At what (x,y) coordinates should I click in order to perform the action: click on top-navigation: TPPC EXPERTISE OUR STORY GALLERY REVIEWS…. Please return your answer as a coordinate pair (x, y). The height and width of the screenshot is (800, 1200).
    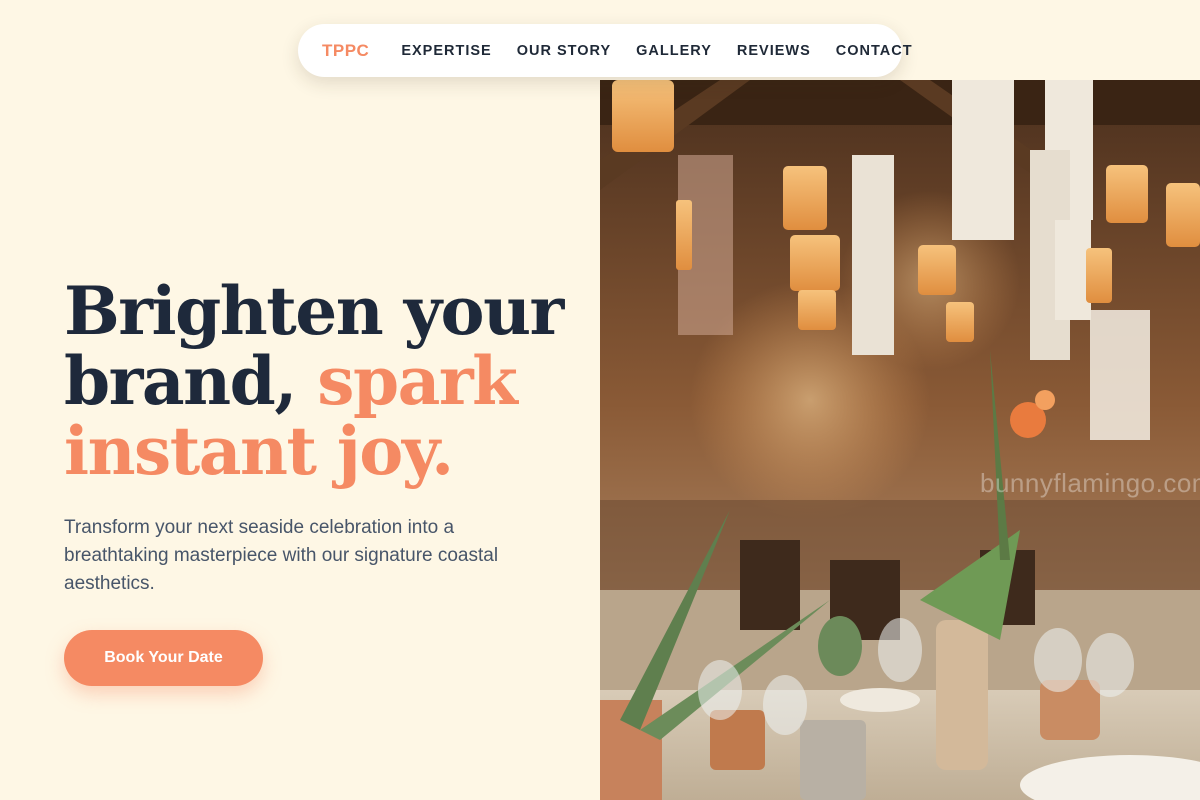
    Looking at the image, I should click on (605, 50).